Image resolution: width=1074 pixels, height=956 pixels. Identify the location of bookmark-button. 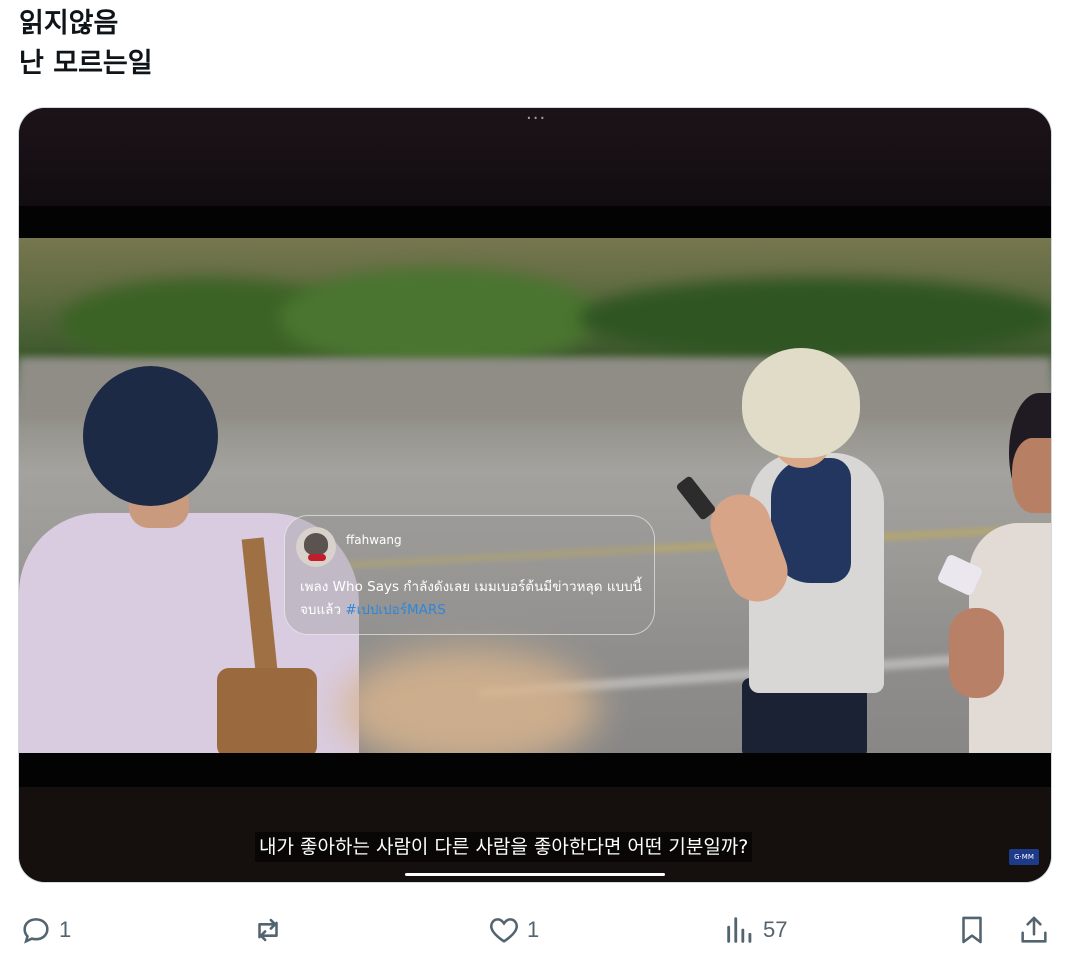
(972, 930).